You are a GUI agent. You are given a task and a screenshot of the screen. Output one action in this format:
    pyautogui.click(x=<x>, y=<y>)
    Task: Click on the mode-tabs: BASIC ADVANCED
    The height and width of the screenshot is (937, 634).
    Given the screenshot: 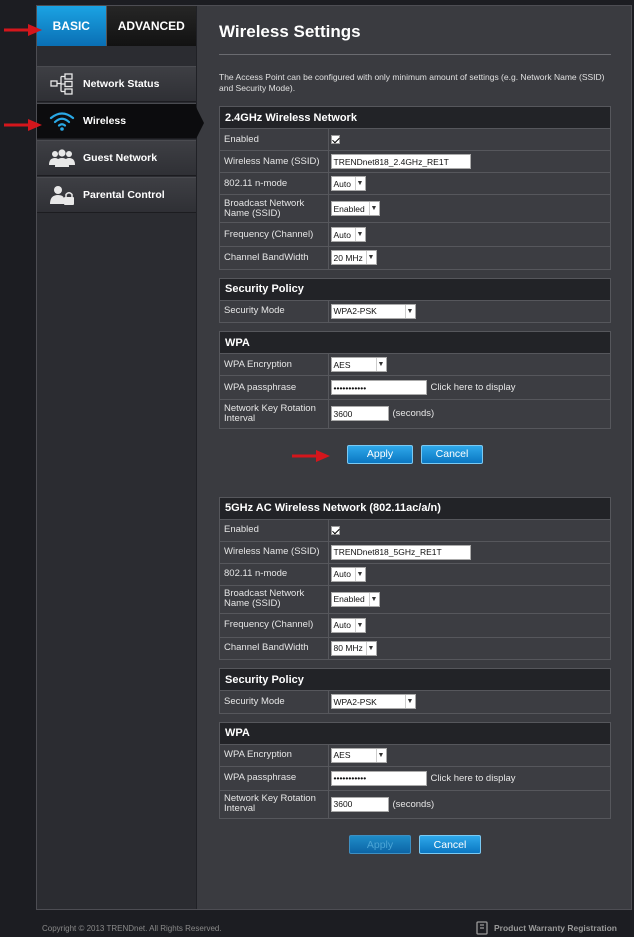 What is the action you would take?
    pyautogui.click(x=116, y=26)
    